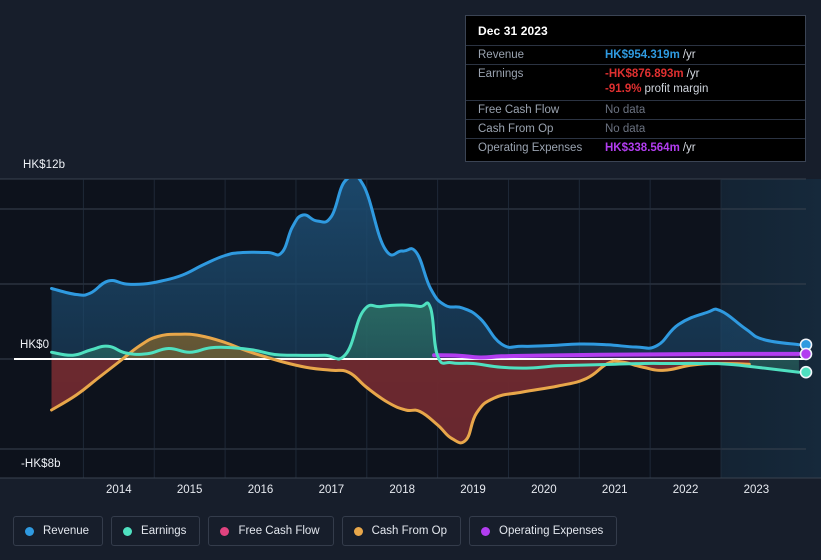  What do you see at coordinates (516, 129) in the screenshot?
I see `tooltip-row-label: Cash From Op` at bounding box center [516, 129].